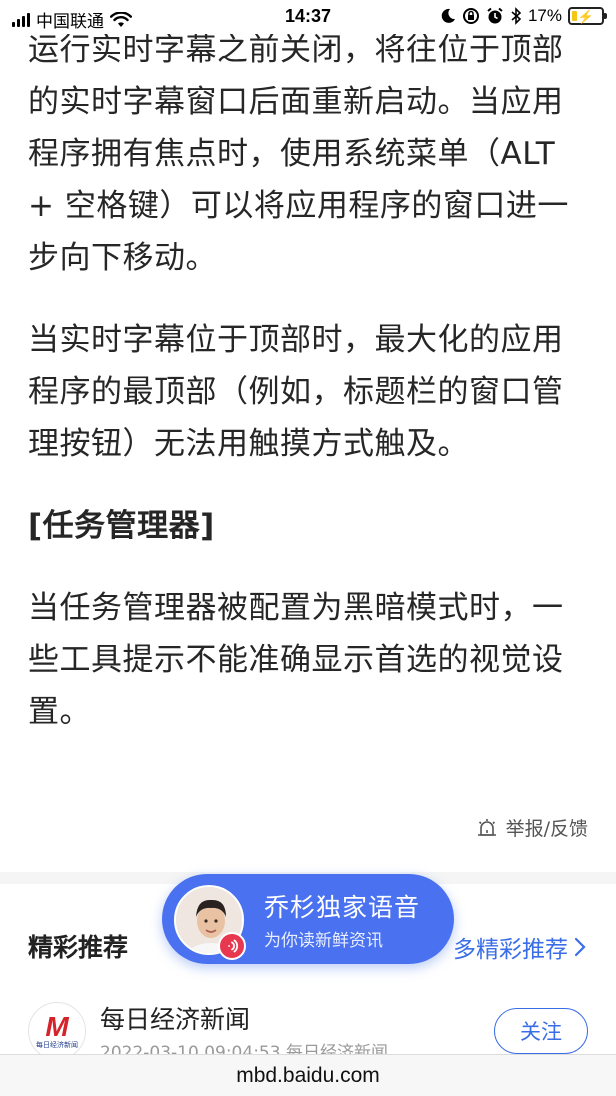 The width and height of the screenshot is (616, 1096). What do you see at coordinates (57, 1031) in the screenshot?
I see `news-source-logo: M 每日经济新闻` at bounding box center [57, 1031].